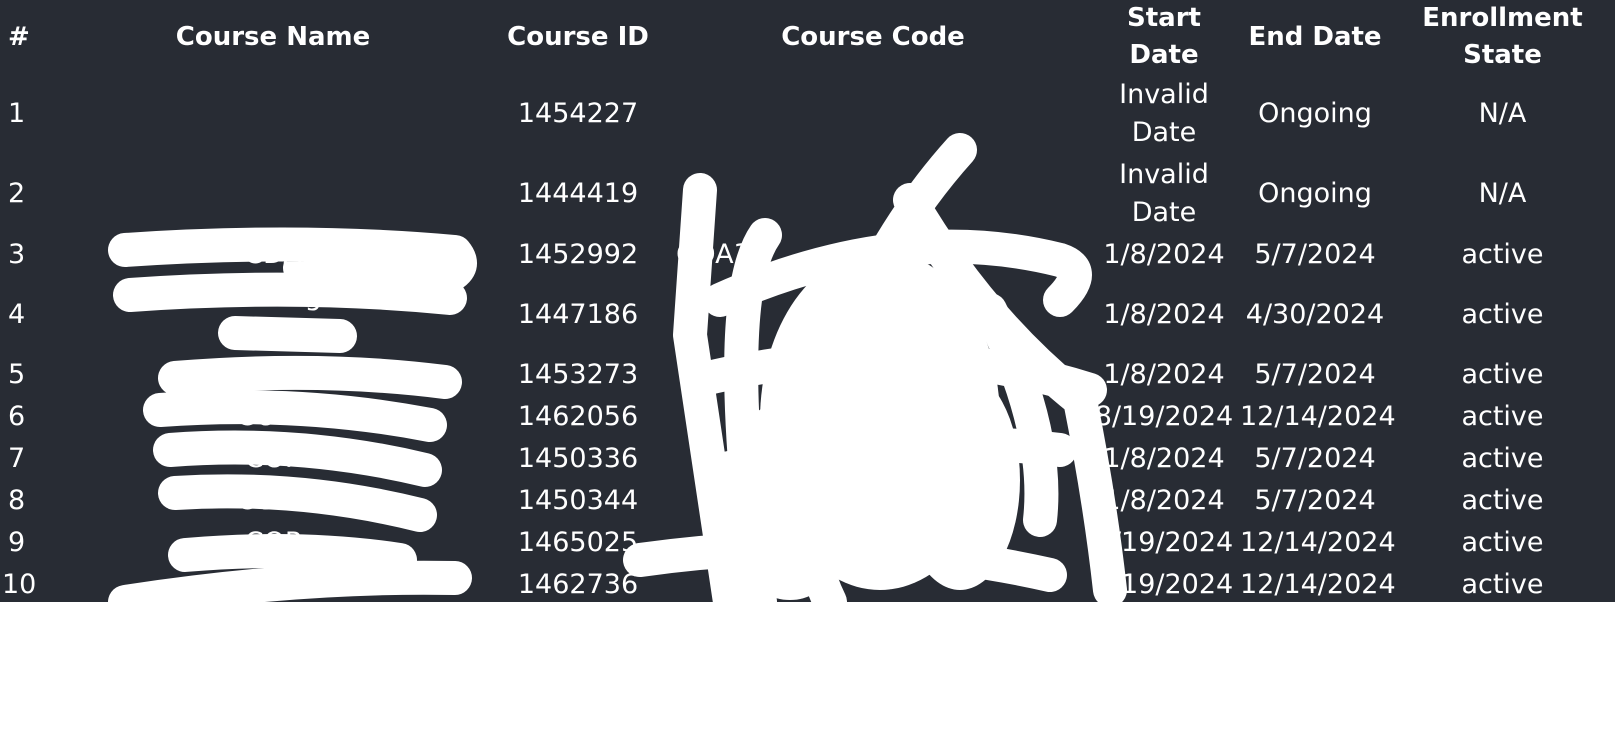 This screenshot has width=1615, height=752. Describe the element at coordinates (17, 314) in the screenshot. I see `cell-num: 4` at that location.